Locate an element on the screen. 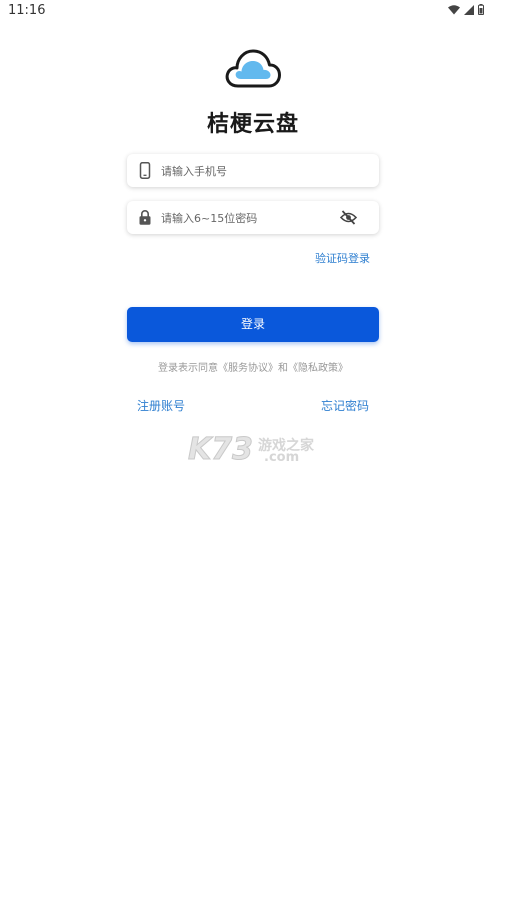 Image resolution: width=506 pixels, height=900 pixels. lock-icon is located at coordinates (145, 217).